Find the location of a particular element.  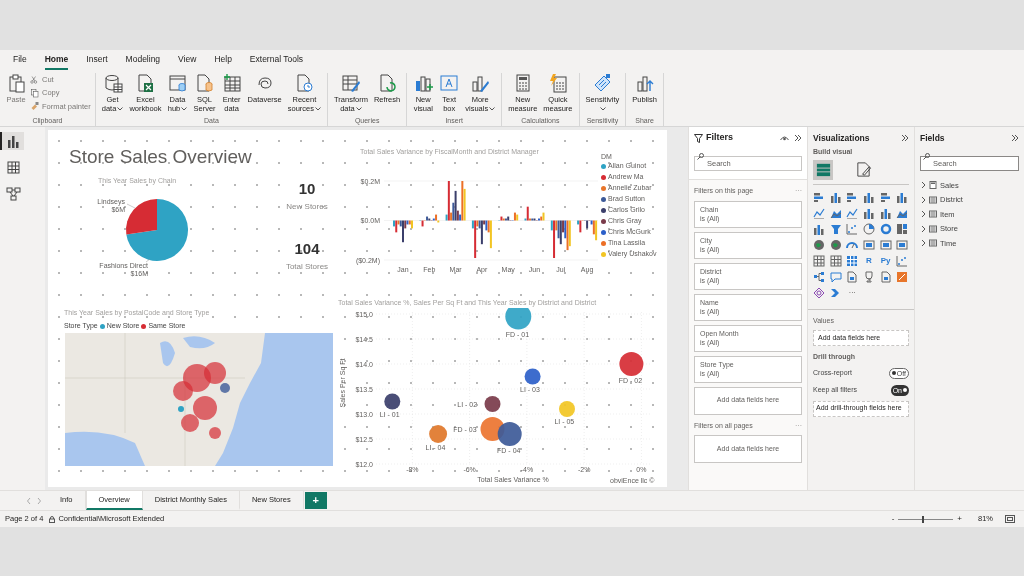

pie-chart-icon is located at coordinates (869, 228).